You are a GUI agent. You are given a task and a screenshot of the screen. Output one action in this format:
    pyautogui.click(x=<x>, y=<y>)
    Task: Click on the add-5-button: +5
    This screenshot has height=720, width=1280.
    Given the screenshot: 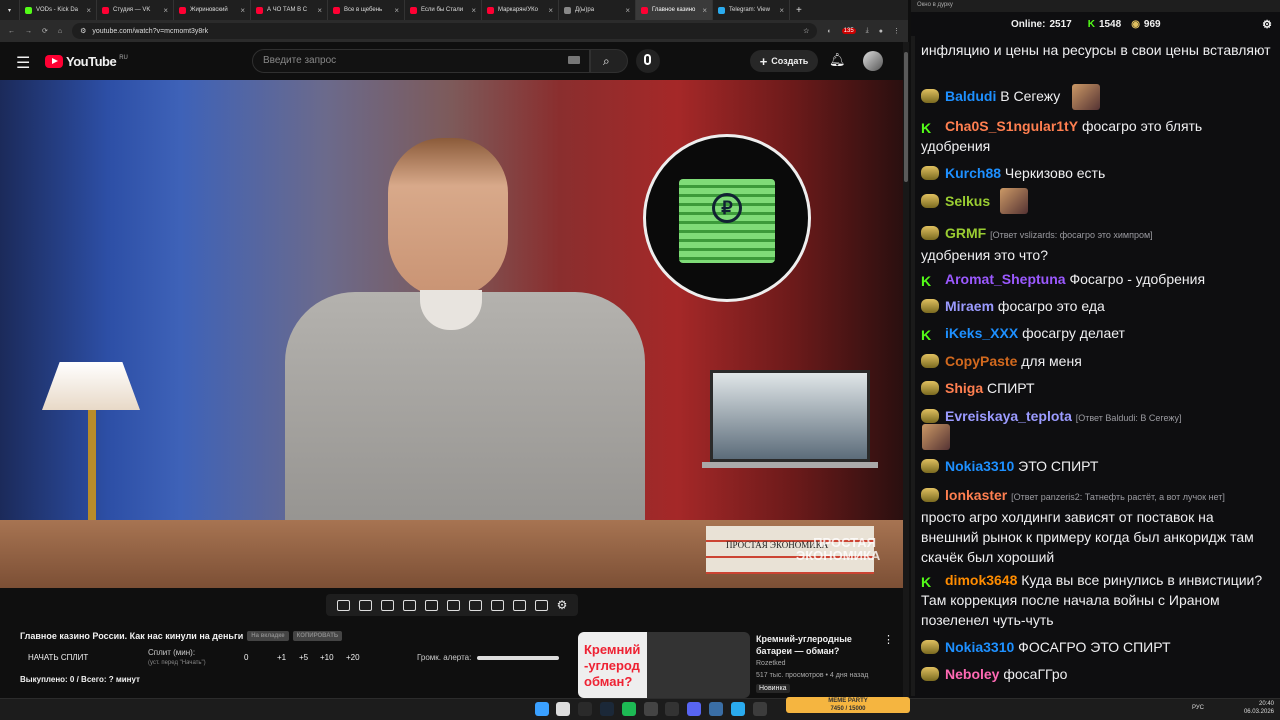 What is the action you would take?
    pyautogui.click(x=303, y=657)
    